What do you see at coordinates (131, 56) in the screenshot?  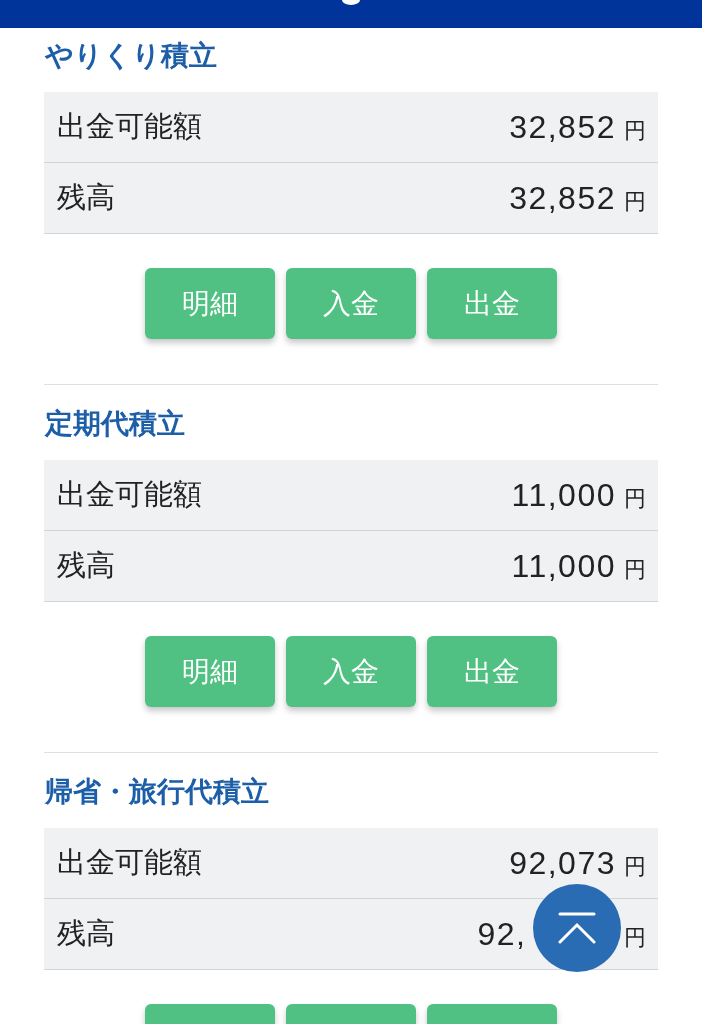 I see `section-title: やりくり積立` at bounding box center [131, 56].